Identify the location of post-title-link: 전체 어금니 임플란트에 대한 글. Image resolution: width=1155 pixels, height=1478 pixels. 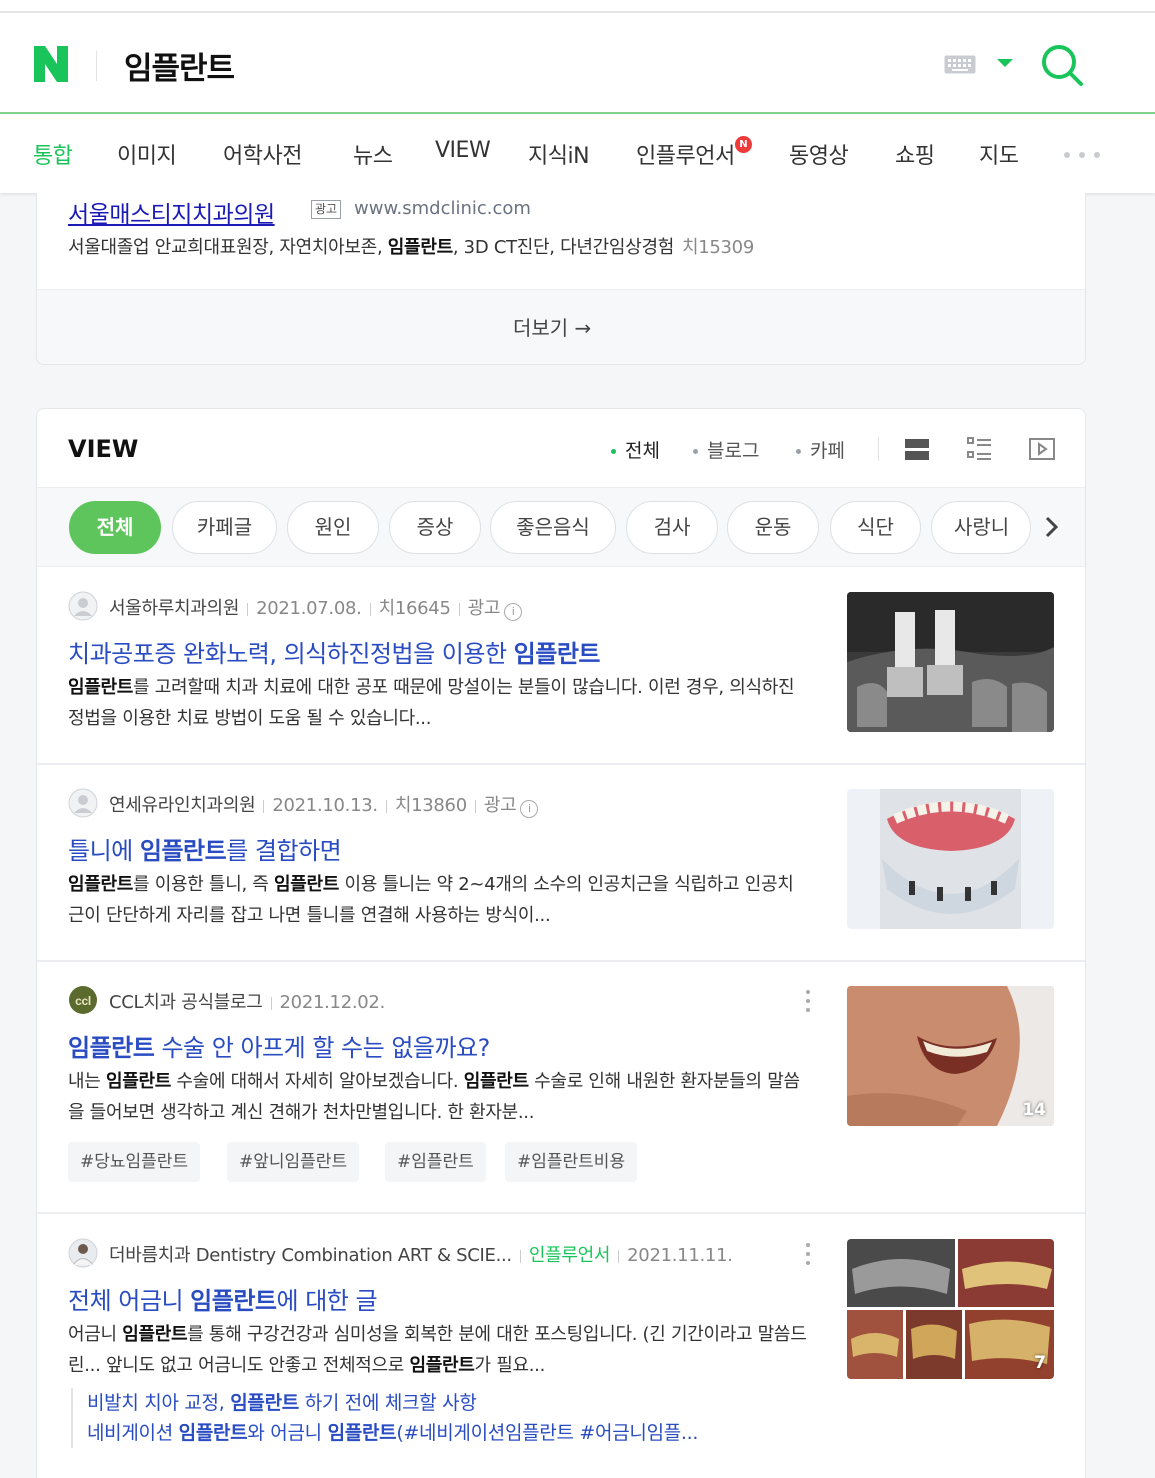
(223, 1298).